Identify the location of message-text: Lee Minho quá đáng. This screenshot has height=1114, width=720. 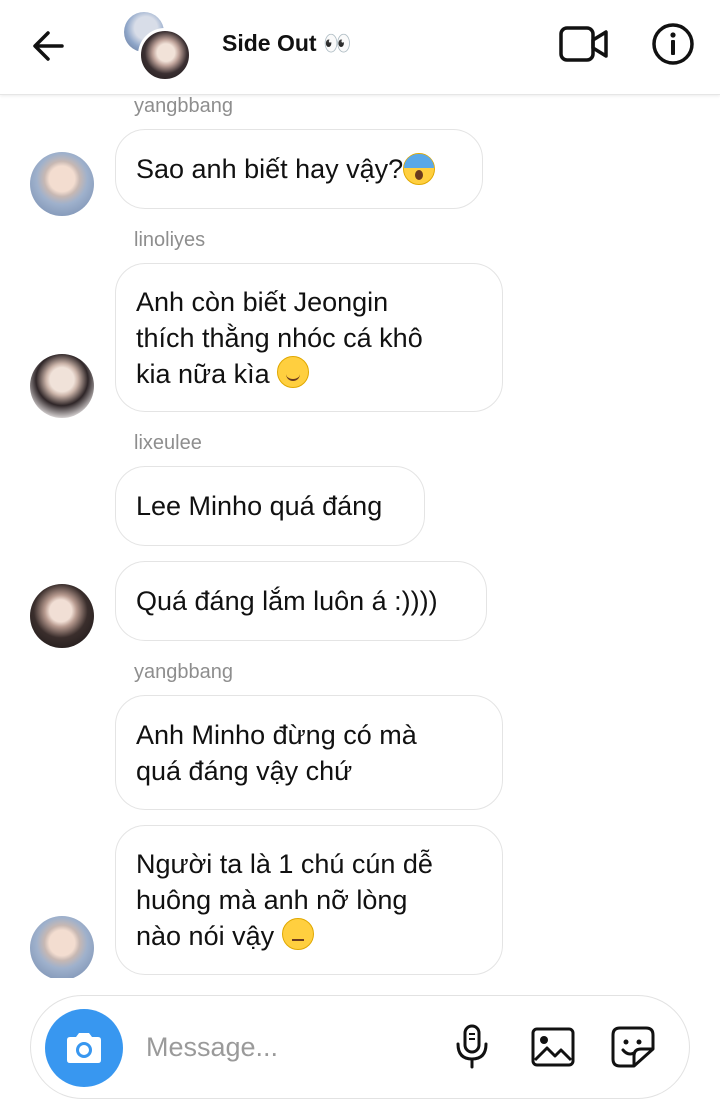
(259, 506).